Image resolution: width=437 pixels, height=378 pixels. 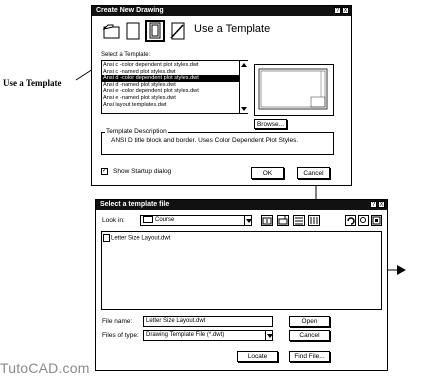 What do you see at coordinates (313, 173) in the screenshot?
I see `cancel-button: Cancel` at bounding box center [313, 173].